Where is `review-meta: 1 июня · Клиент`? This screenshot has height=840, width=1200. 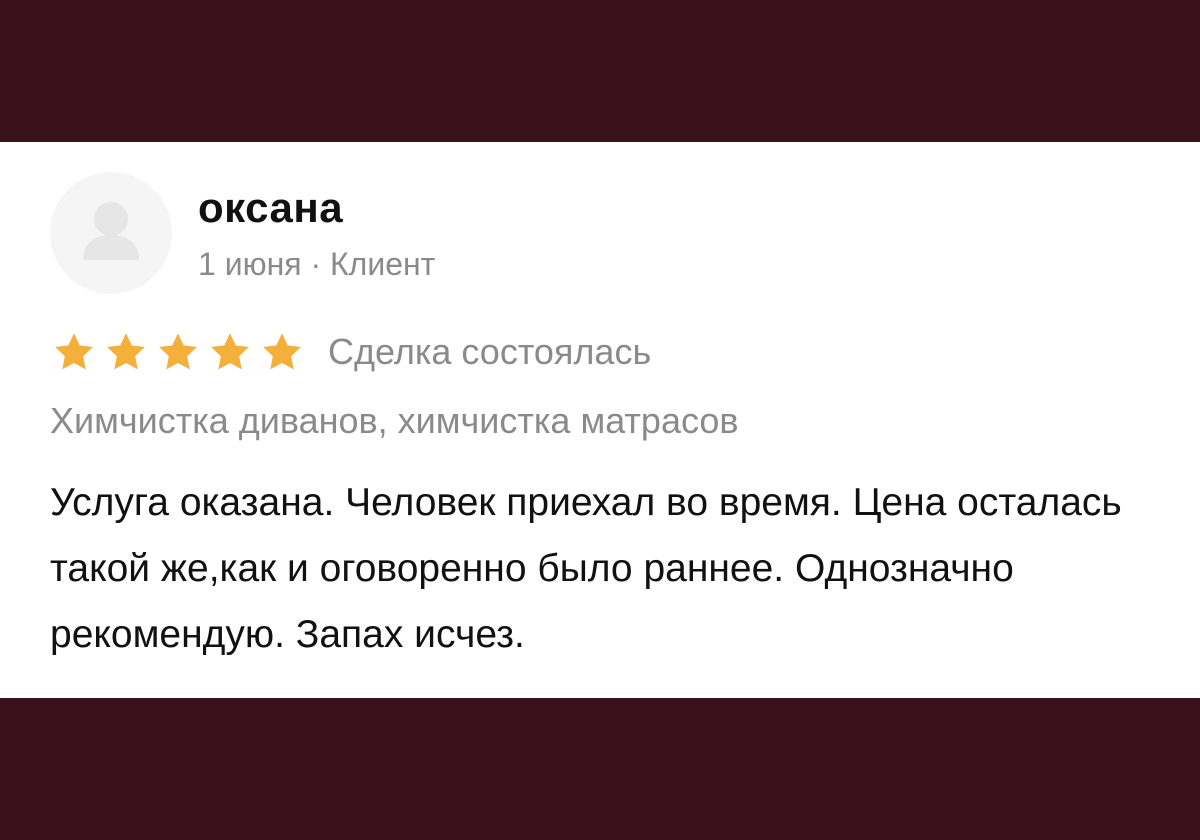
review-meta: 1 июня · Клиент is located at coordinates (317, 264).